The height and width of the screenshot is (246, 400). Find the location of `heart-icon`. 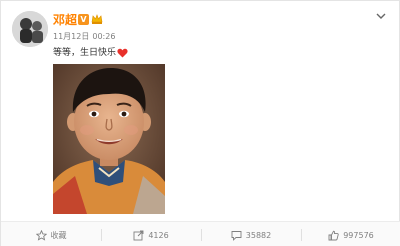

heart-icon is located at coordinates (122, 52).